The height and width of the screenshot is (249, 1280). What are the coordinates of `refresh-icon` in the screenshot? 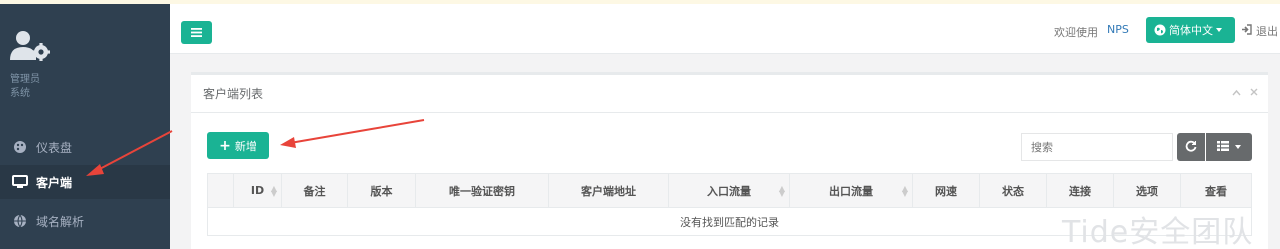 It's located at (1191, 147).